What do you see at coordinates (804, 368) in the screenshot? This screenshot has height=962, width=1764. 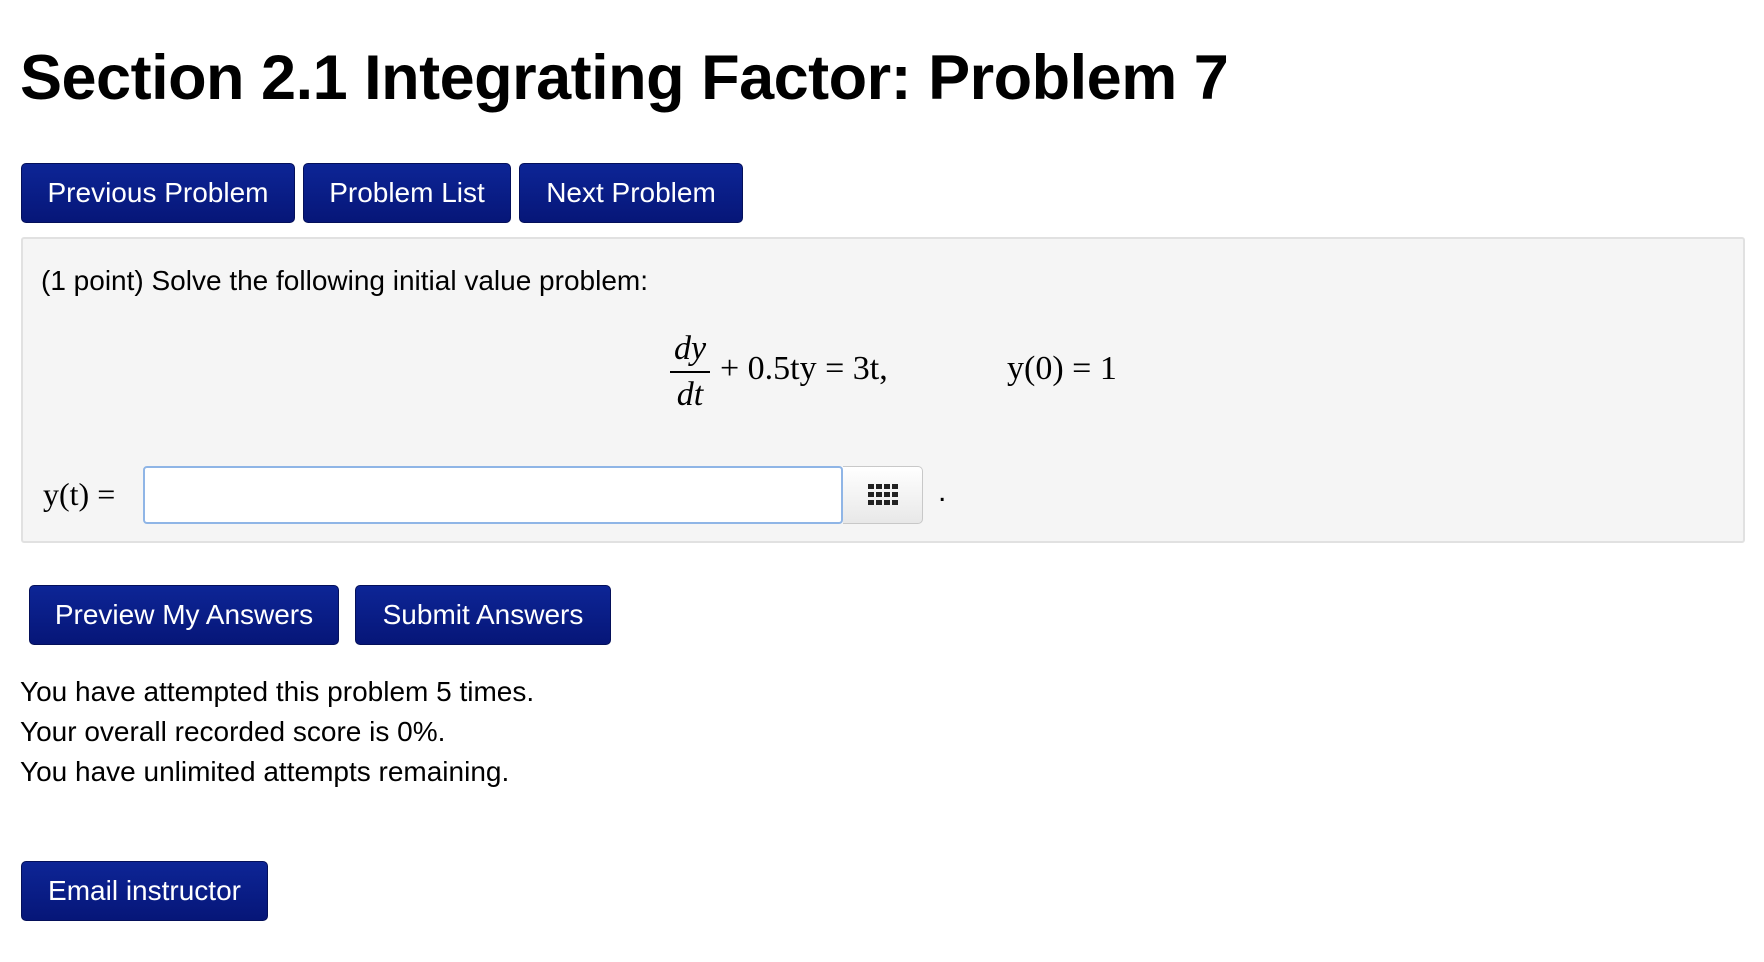 I see `equation-remainder: + 0.5ty = 3t,` at bounding box center [804, 368].